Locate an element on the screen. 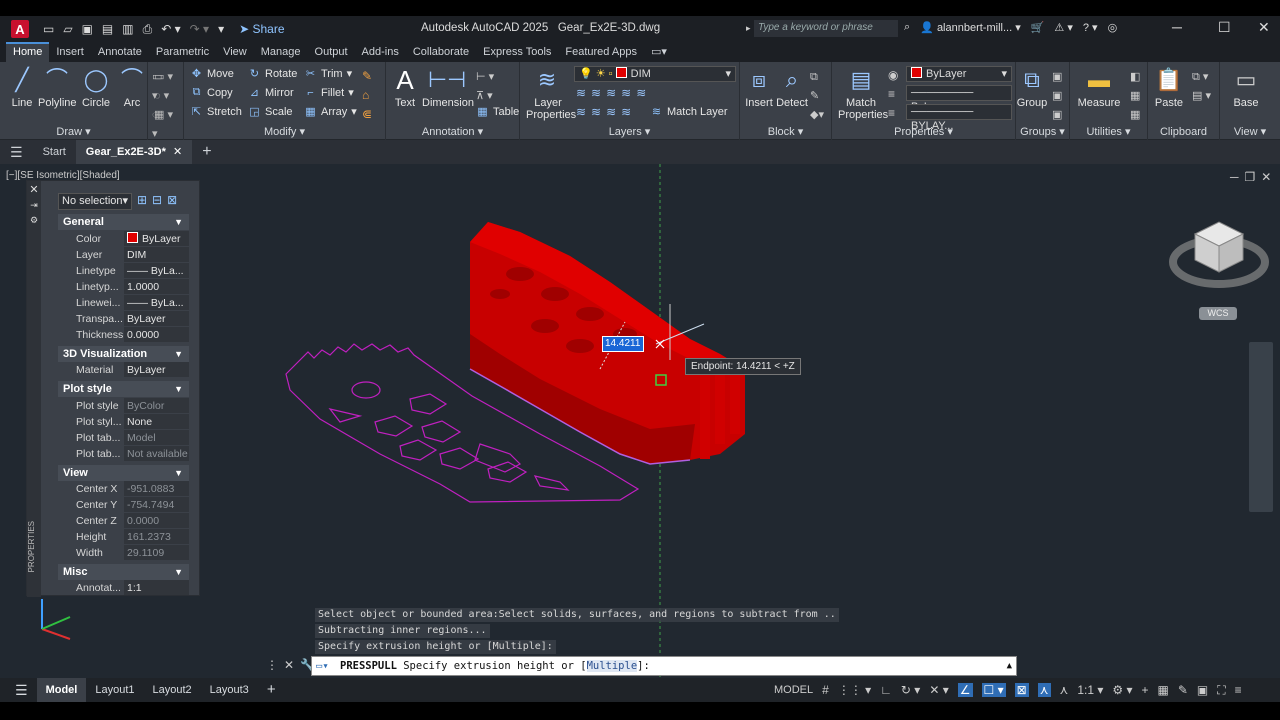 The image size is (1280, 720). trim-button: ✂ Trim ▾ is located at coordinates (328, 74).